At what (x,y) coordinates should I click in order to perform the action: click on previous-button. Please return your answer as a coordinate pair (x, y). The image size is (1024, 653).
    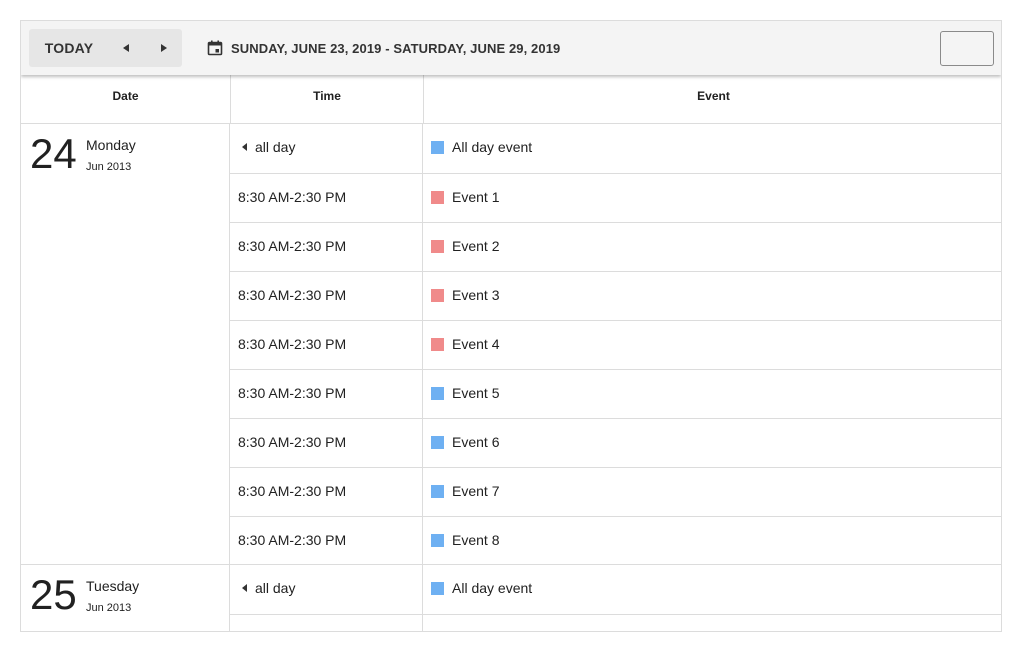
    Looking at the image, I should click on (127, 48).